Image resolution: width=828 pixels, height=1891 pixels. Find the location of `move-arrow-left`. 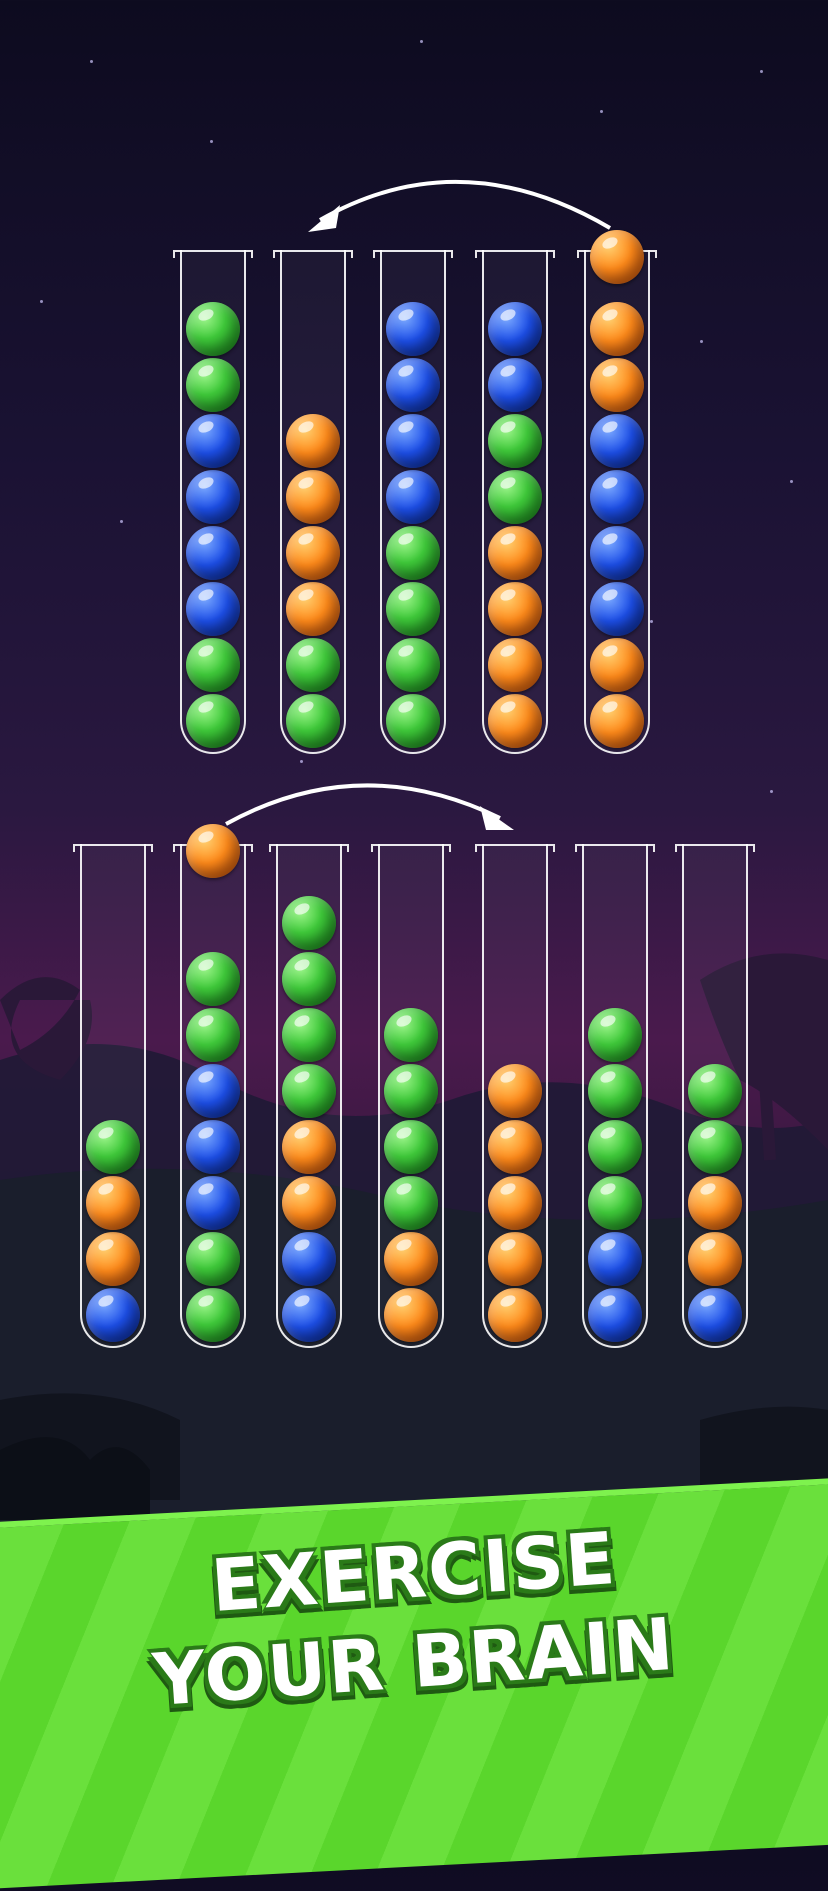

move-arrow-left is located at coordinates (465, 205).